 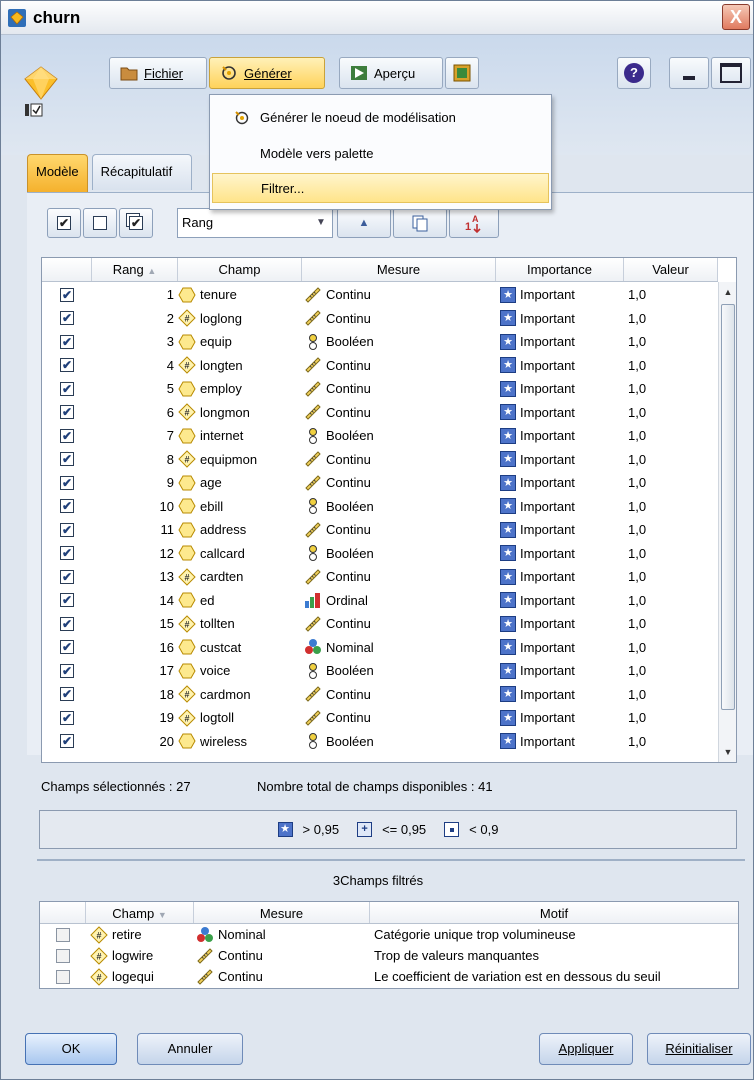 I want to click on importance-cell: ★ Important, so click(x=560, y=412).